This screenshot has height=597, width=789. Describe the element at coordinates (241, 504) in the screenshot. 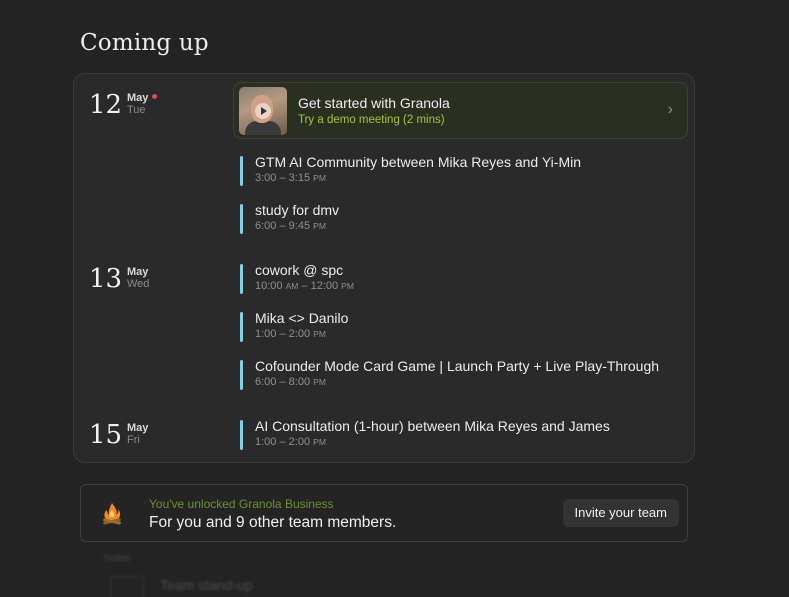

I see `business-headline: You've unlocked Granola Business` at that location.